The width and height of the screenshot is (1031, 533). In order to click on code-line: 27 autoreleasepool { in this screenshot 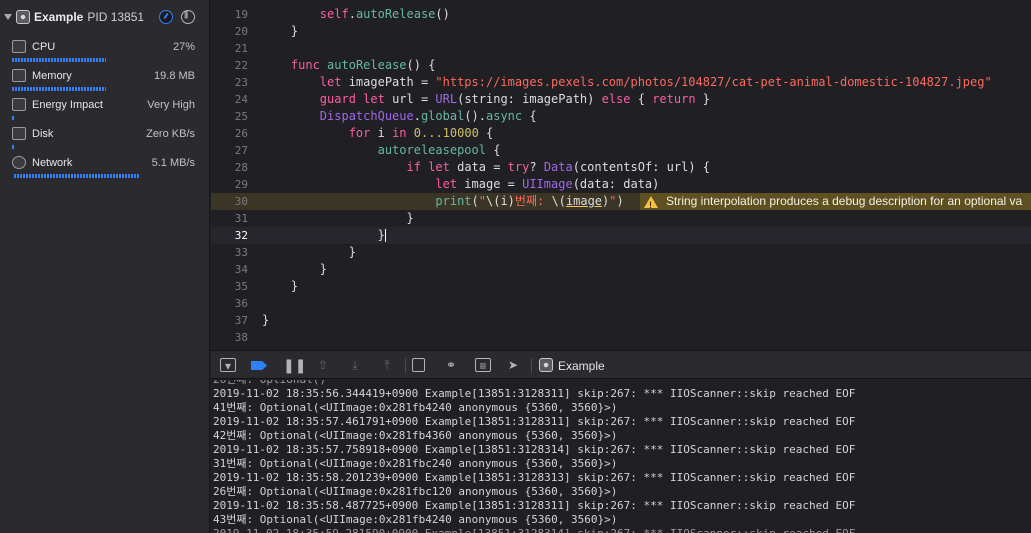, I will do `click(621, 150)`.